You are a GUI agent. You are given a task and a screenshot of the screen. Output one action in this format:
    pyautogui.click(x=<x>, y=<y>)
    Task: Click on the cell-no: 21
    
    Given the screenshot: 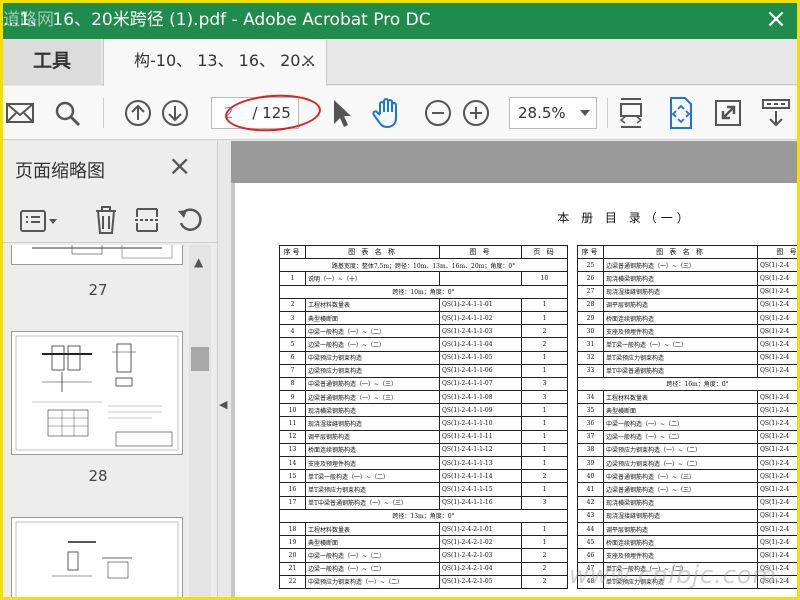 What is the action you would take?
    pyautogui.click(x=292, y=568)
    